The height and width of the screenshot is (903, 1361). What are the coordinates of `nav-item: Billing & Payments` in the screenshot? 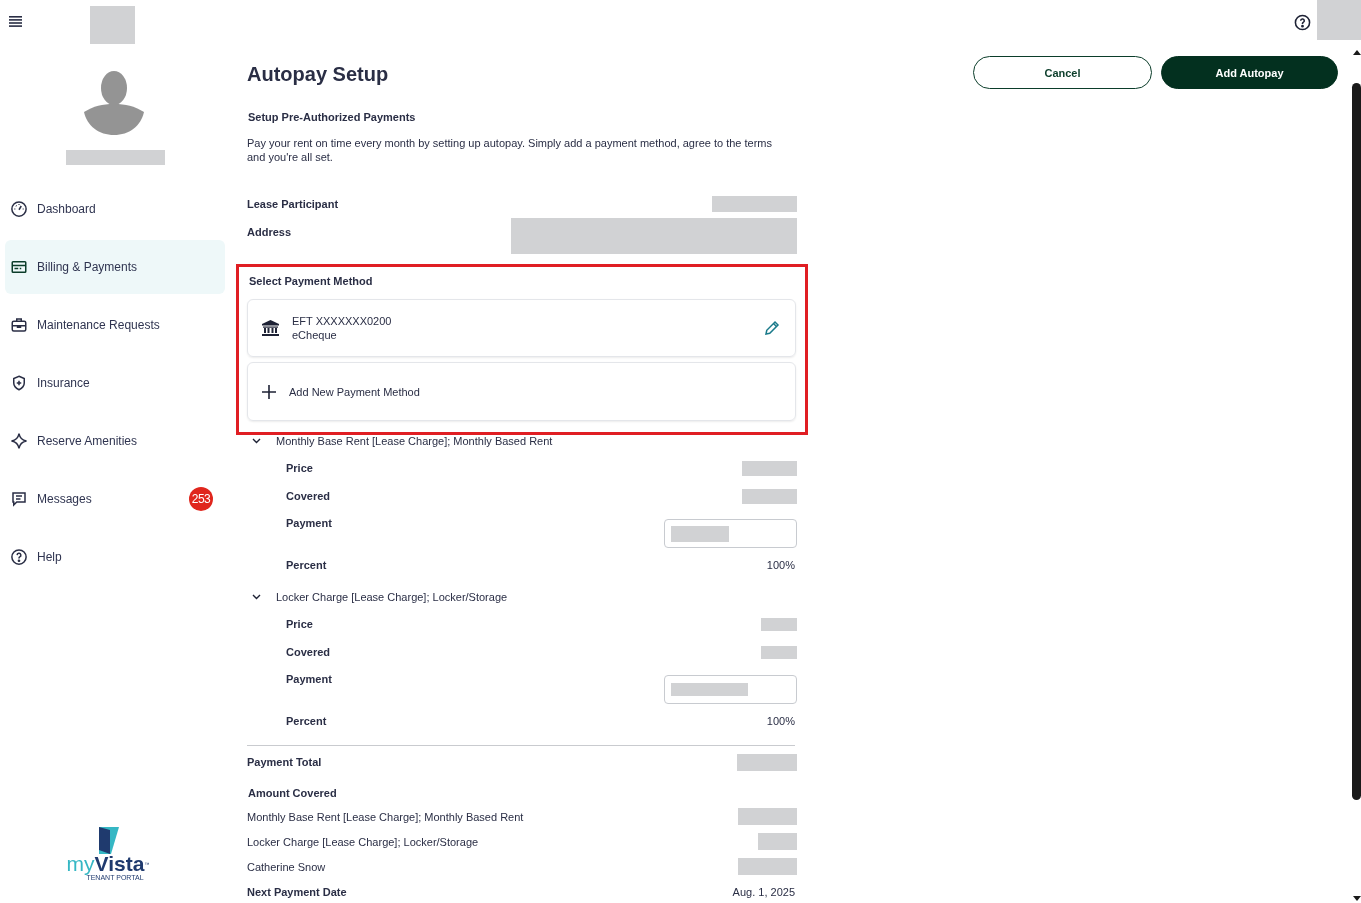 It's located at (115, 267).